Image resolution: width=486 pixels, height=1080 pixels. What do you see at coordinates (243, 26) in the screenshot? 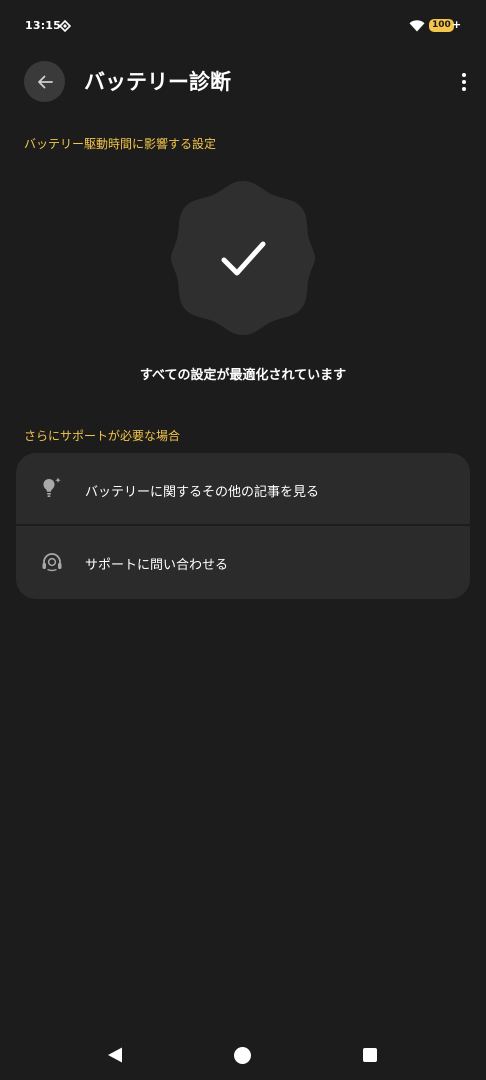
I see `status-bar: 13:15 100 +` at bounding box center [243, 26].